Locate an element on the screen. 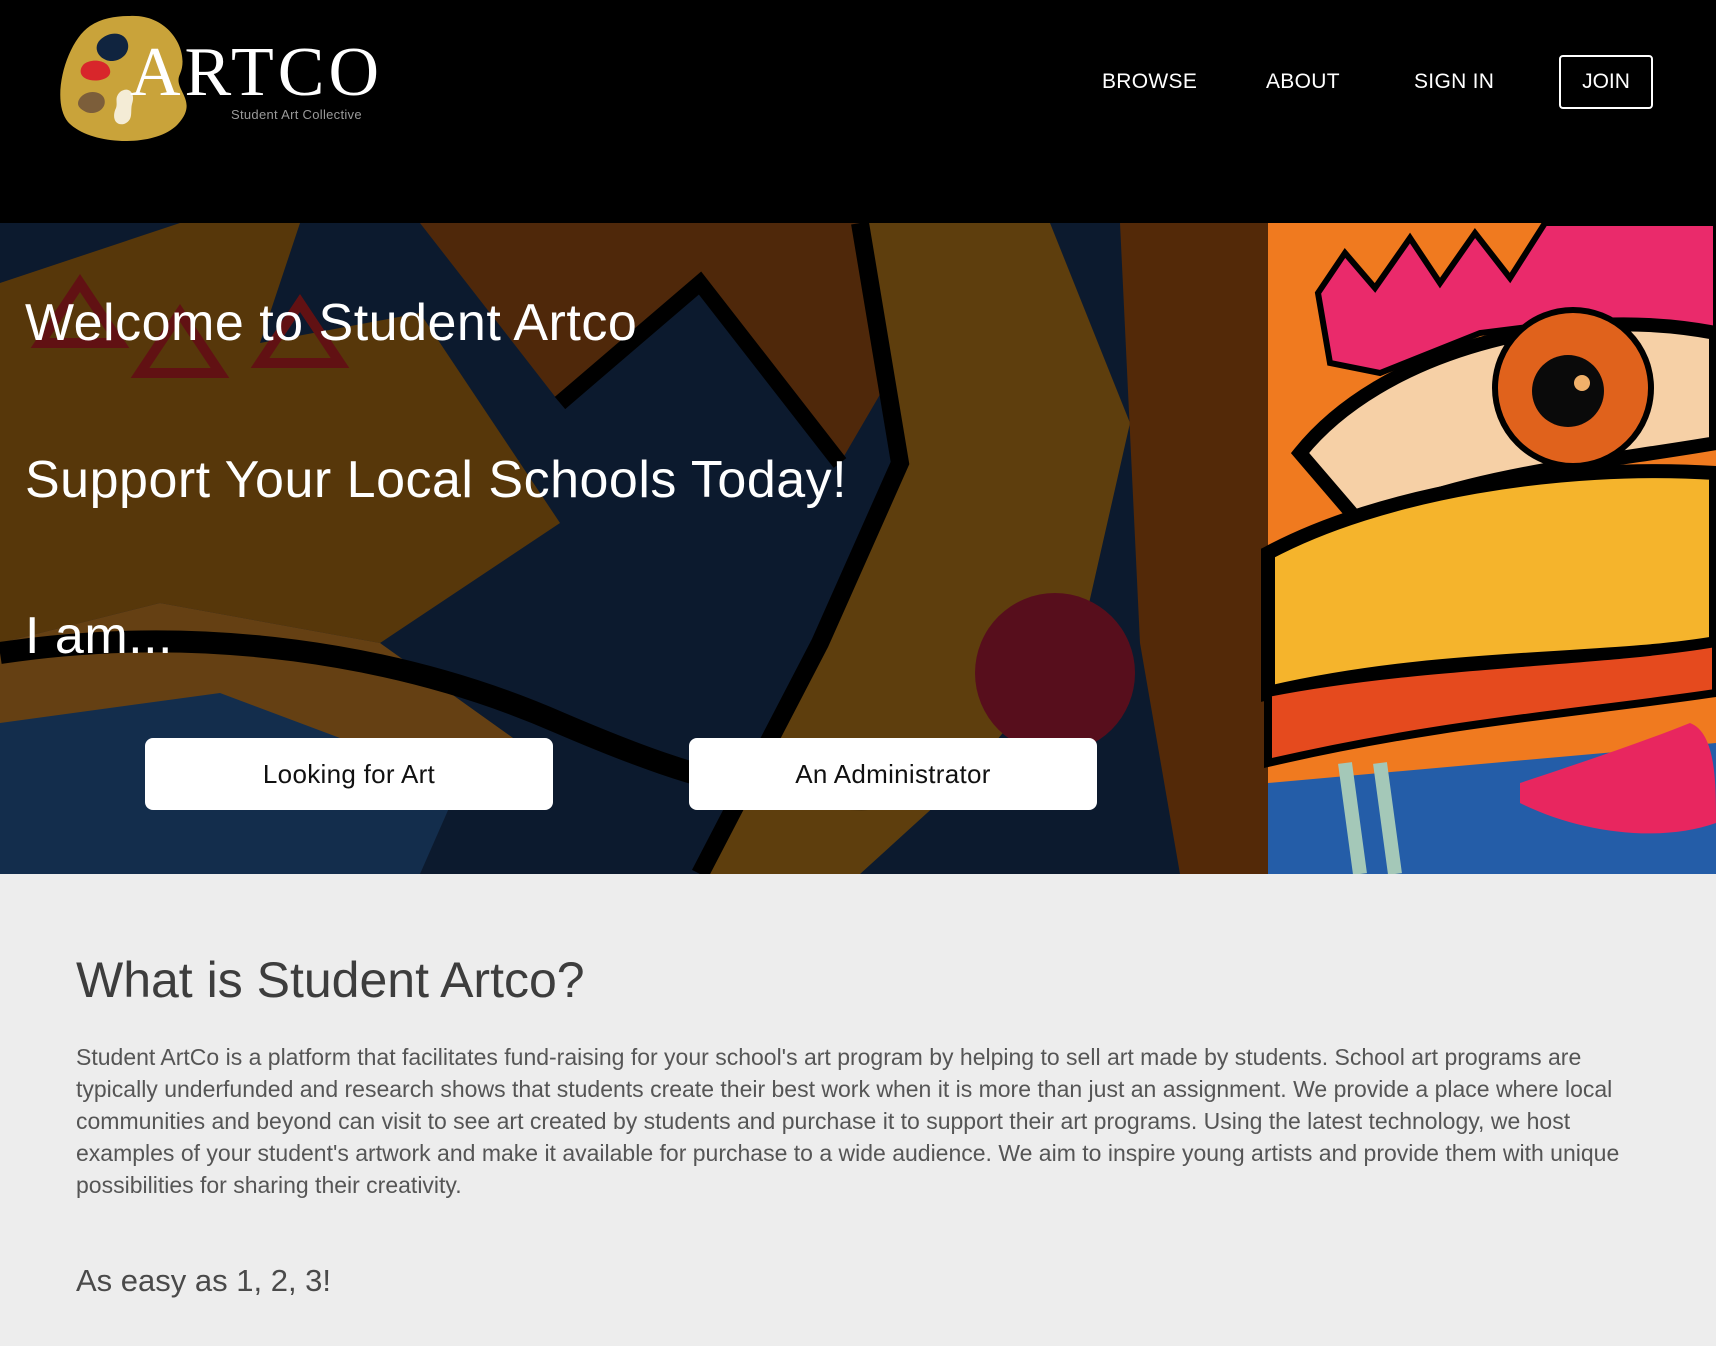 This screenshot has height=1346, width=1716. logo-tagline: Student Art Collective is located at coordinates (296, 114).